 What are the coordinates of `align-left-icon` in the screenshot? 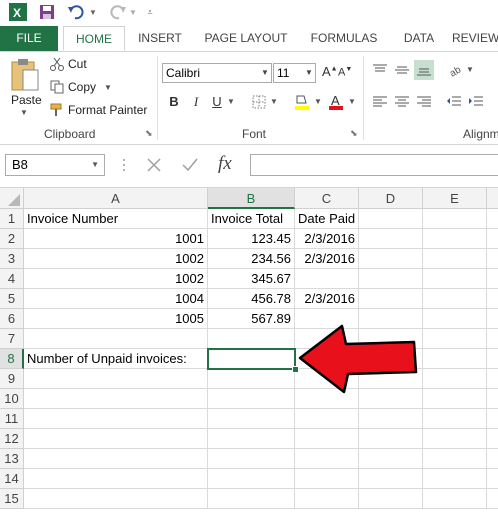 It's located at (380, 102).